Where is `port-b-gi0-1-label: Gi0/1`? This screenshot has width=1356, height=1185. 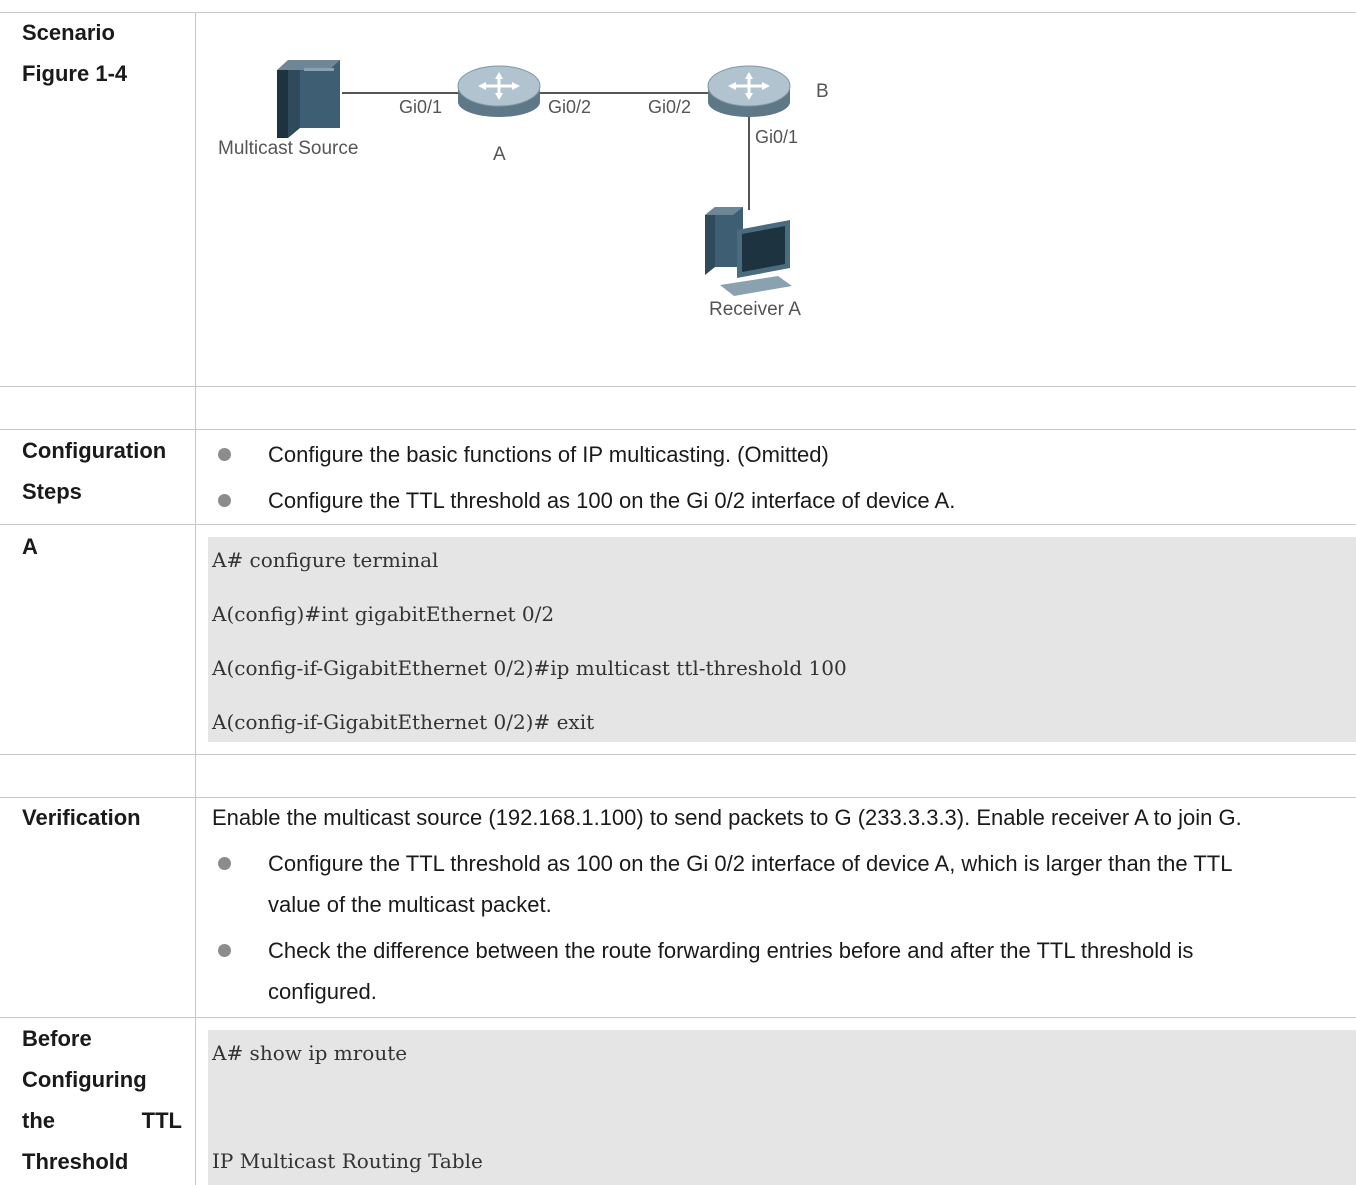 port-b-gi0-1-label: Gi0/1 is located at coordinates (776, 137).